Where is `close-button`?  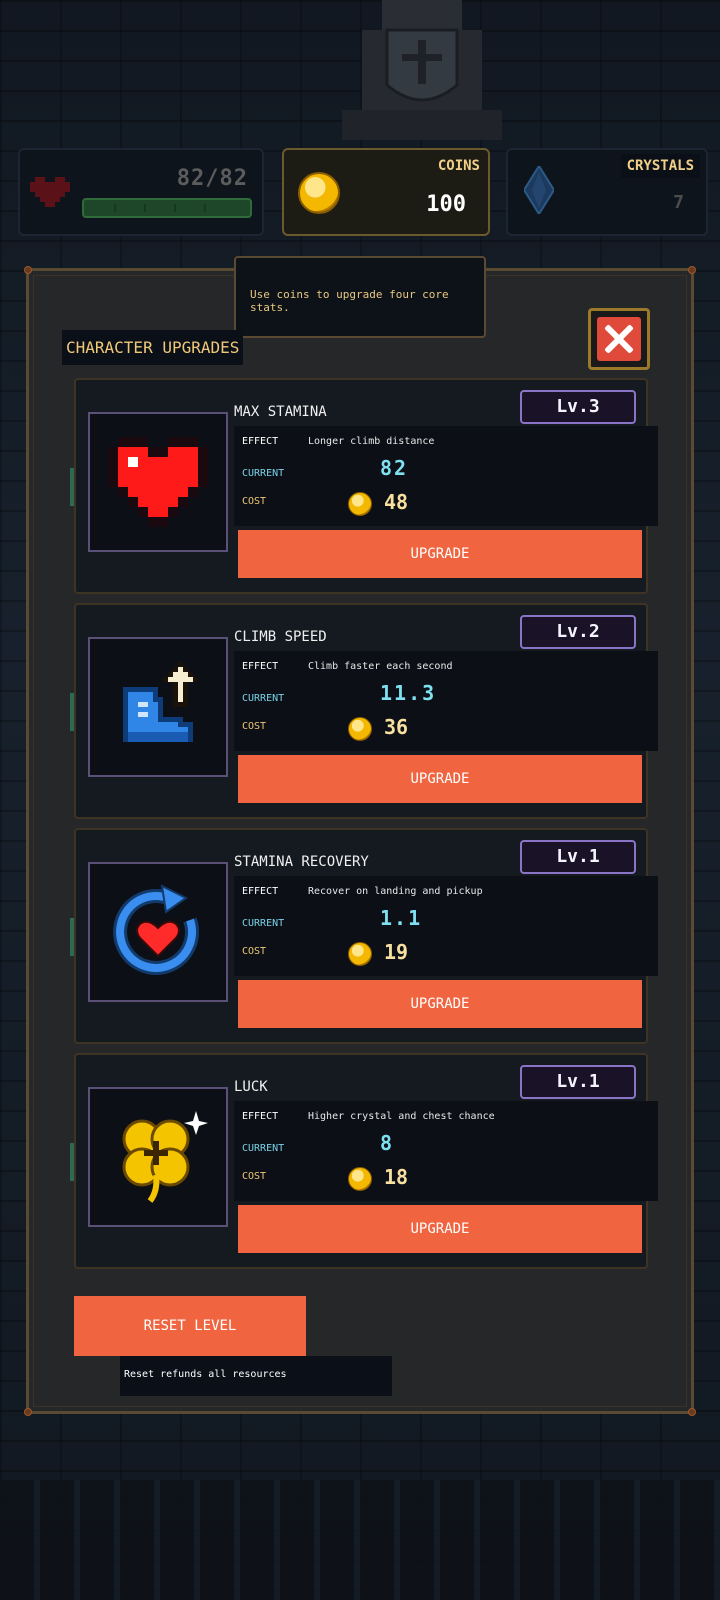 close-button is located at coordinates (619, 339).